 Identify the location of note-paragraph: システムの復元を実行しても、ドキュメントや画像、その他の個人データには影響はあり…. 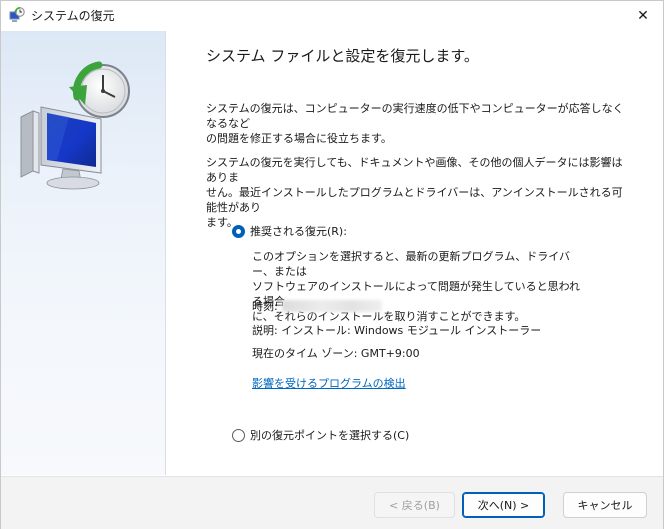
(418, 192).